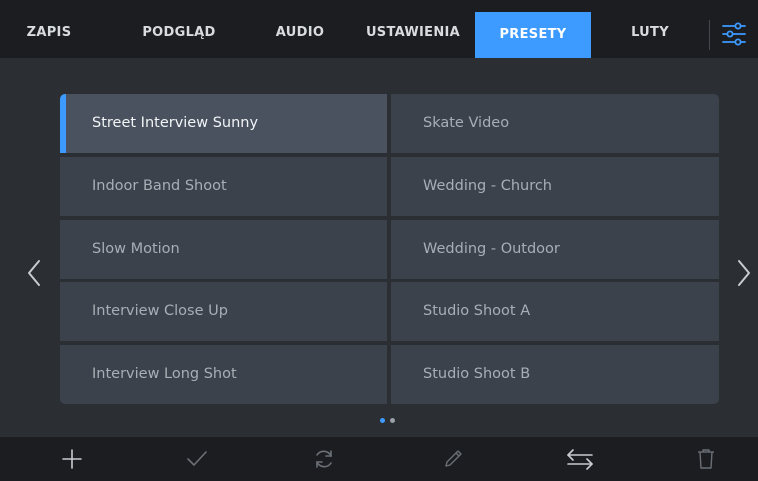 The image size is (758, 481). I want to click on preset-label: Slow Motion, so click(136, 249).